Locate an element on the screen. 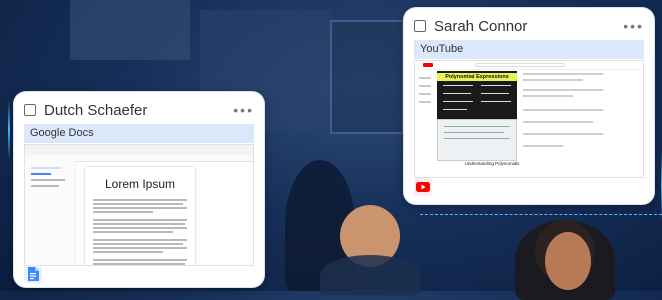 The image size is (662, 300). google-docs-icon is located at coordinates (33, 274).